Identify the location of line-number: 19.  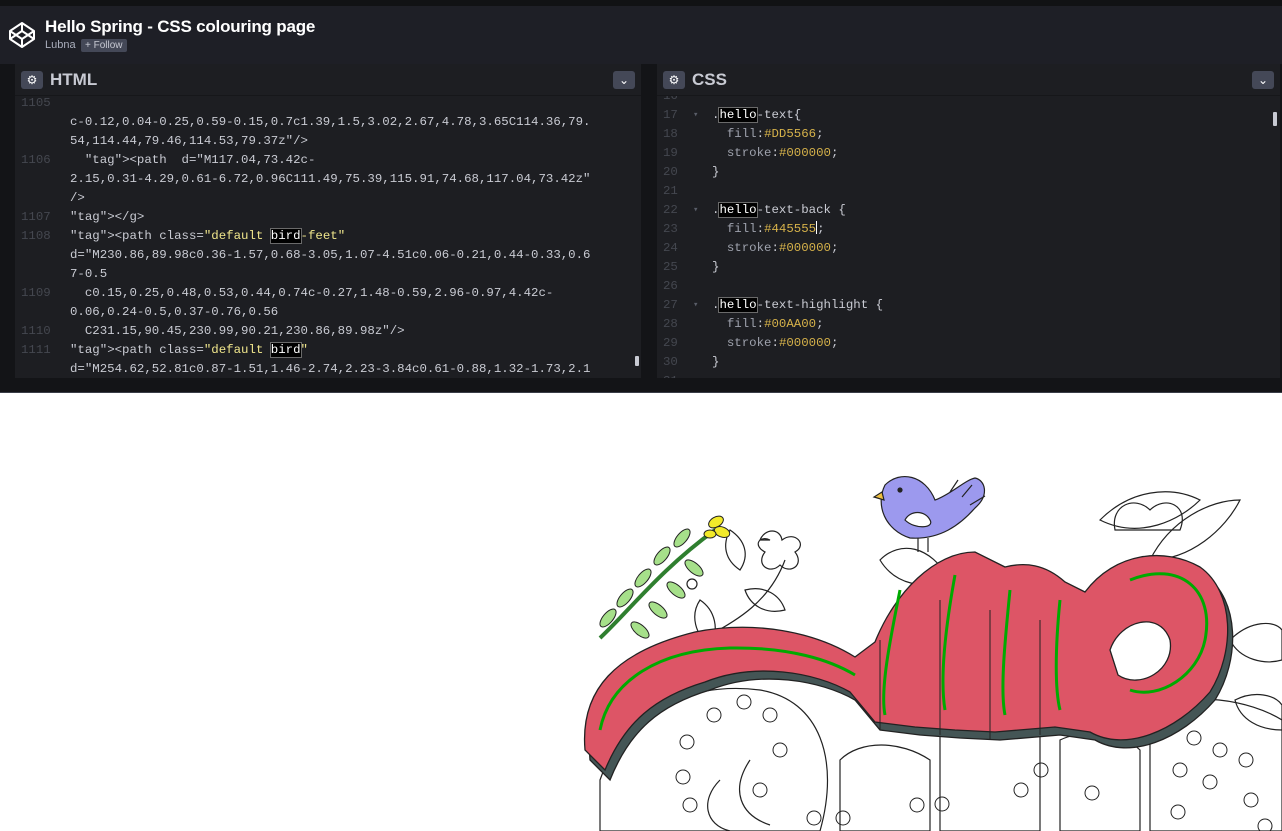
(670, 153).